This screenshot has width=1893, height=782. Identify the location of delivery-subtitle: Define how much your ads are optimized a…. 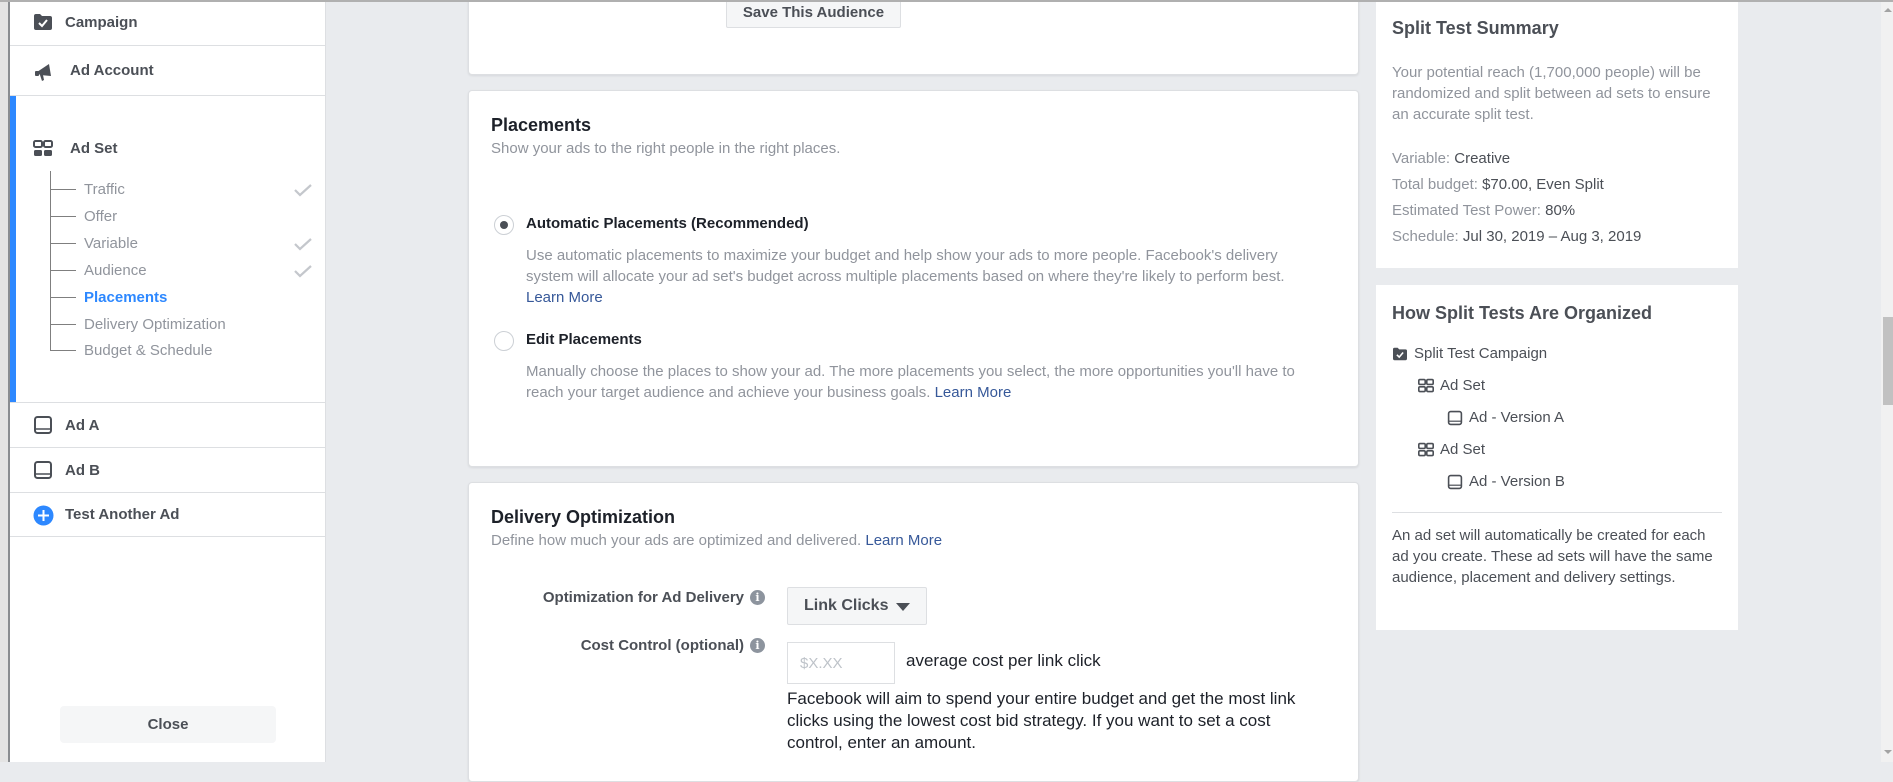
(716, 540).